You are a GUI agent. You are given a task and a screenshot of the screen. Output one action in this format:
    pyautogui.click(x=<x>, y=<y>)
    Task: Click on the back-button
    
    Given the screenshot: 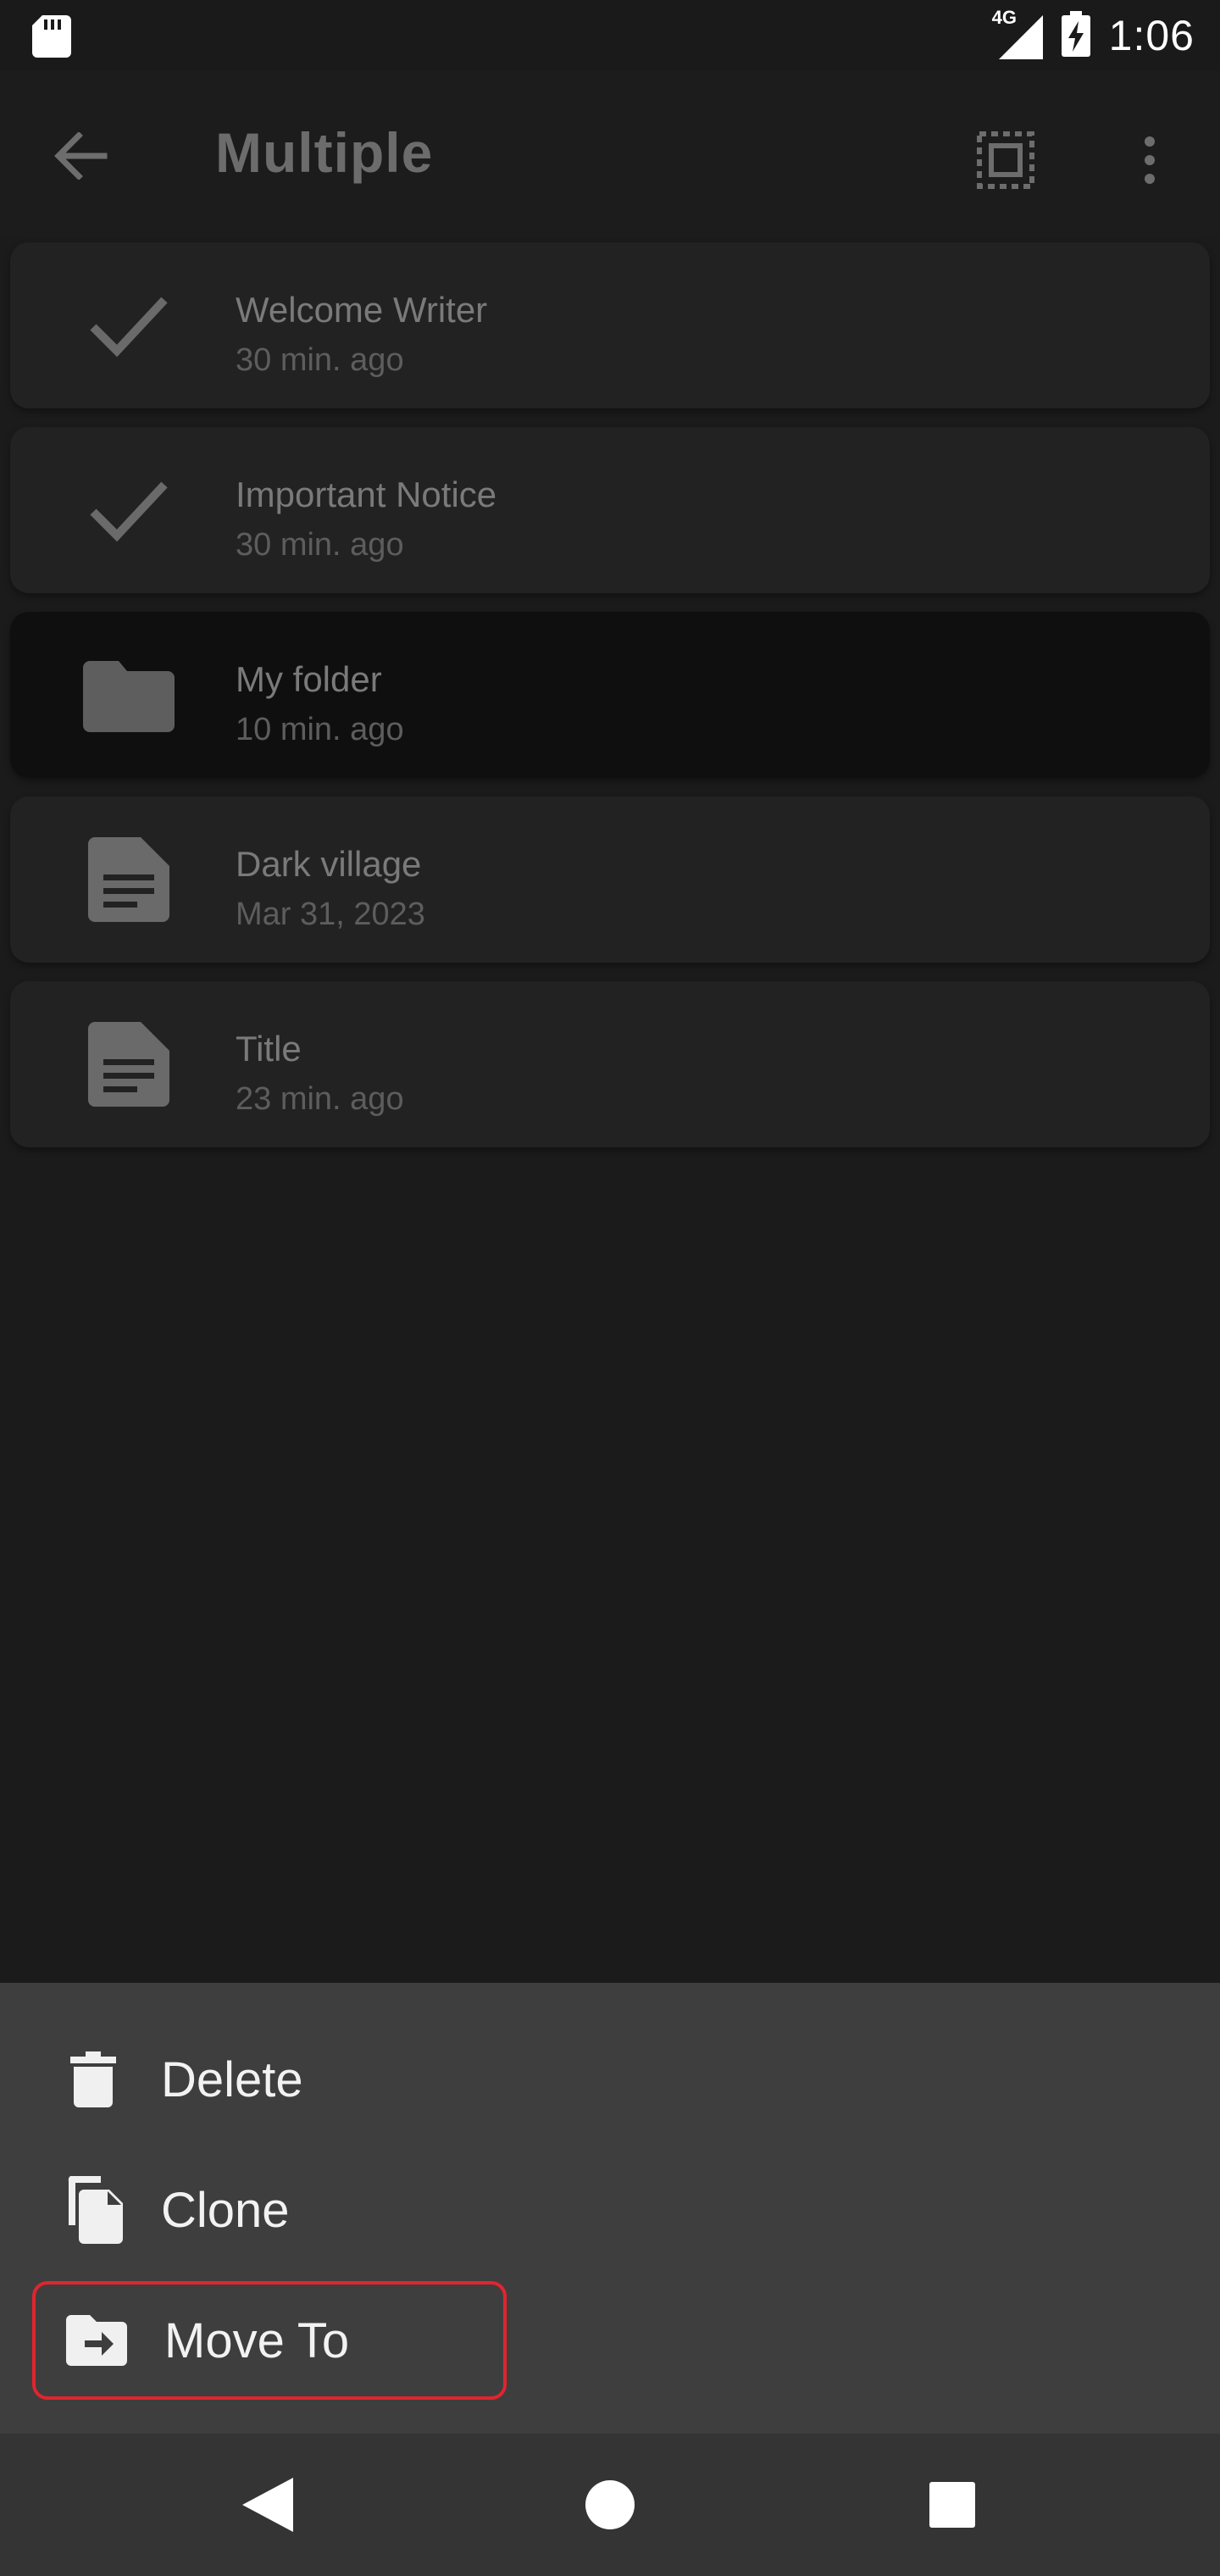 What is the action you would take?
    pyautogui.click(x=80, y=156)
    